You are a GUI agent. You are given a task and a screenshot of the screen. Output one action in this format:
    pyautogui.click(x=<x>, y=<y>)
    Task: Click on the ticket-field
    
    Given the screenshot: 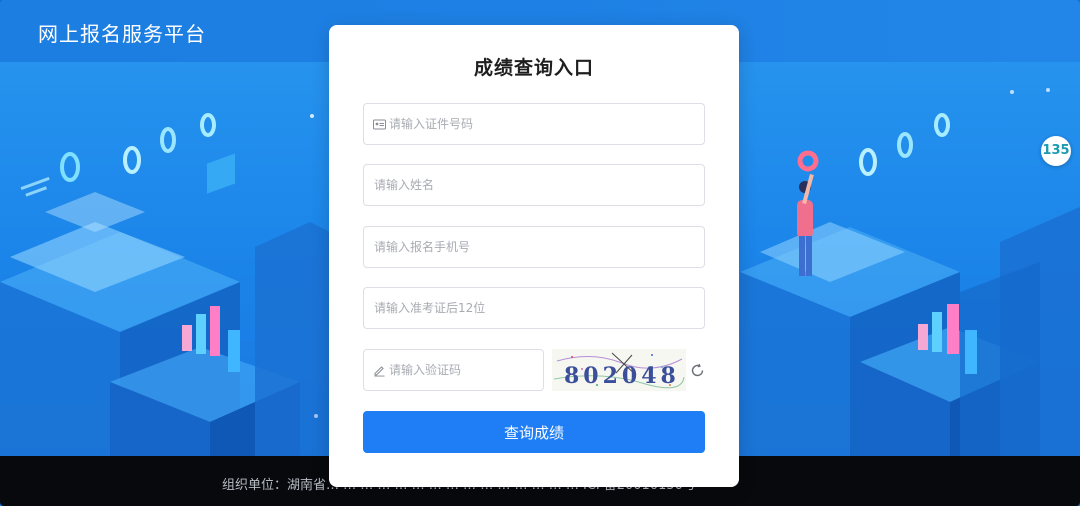 What is the action you would take?
    pyautogui.click(x=534, y=308)
    